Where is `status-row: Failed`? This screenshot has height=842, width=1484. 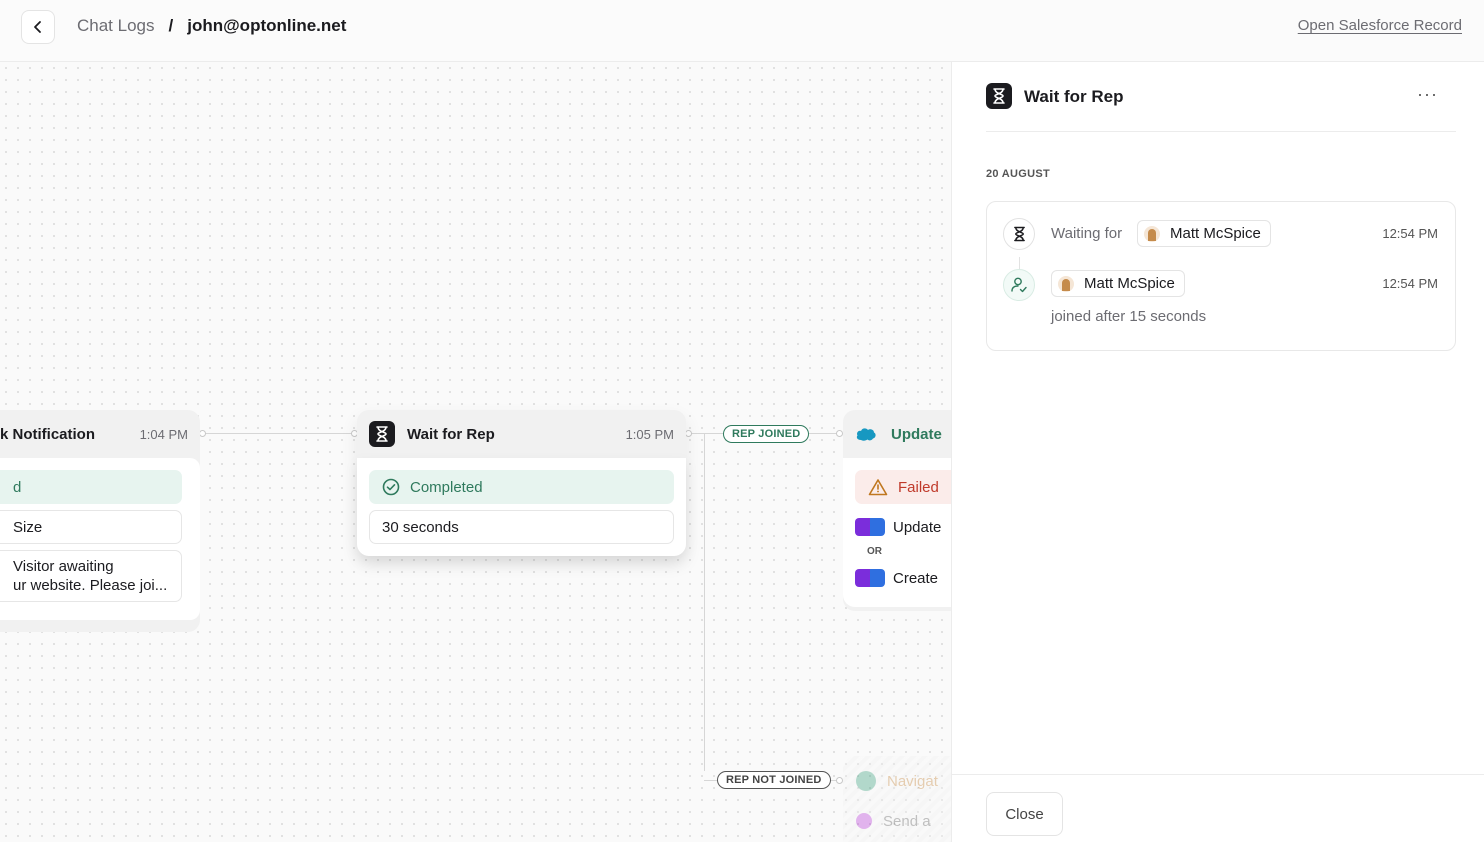 status-row: Failed is located at coordinates (903, 487).